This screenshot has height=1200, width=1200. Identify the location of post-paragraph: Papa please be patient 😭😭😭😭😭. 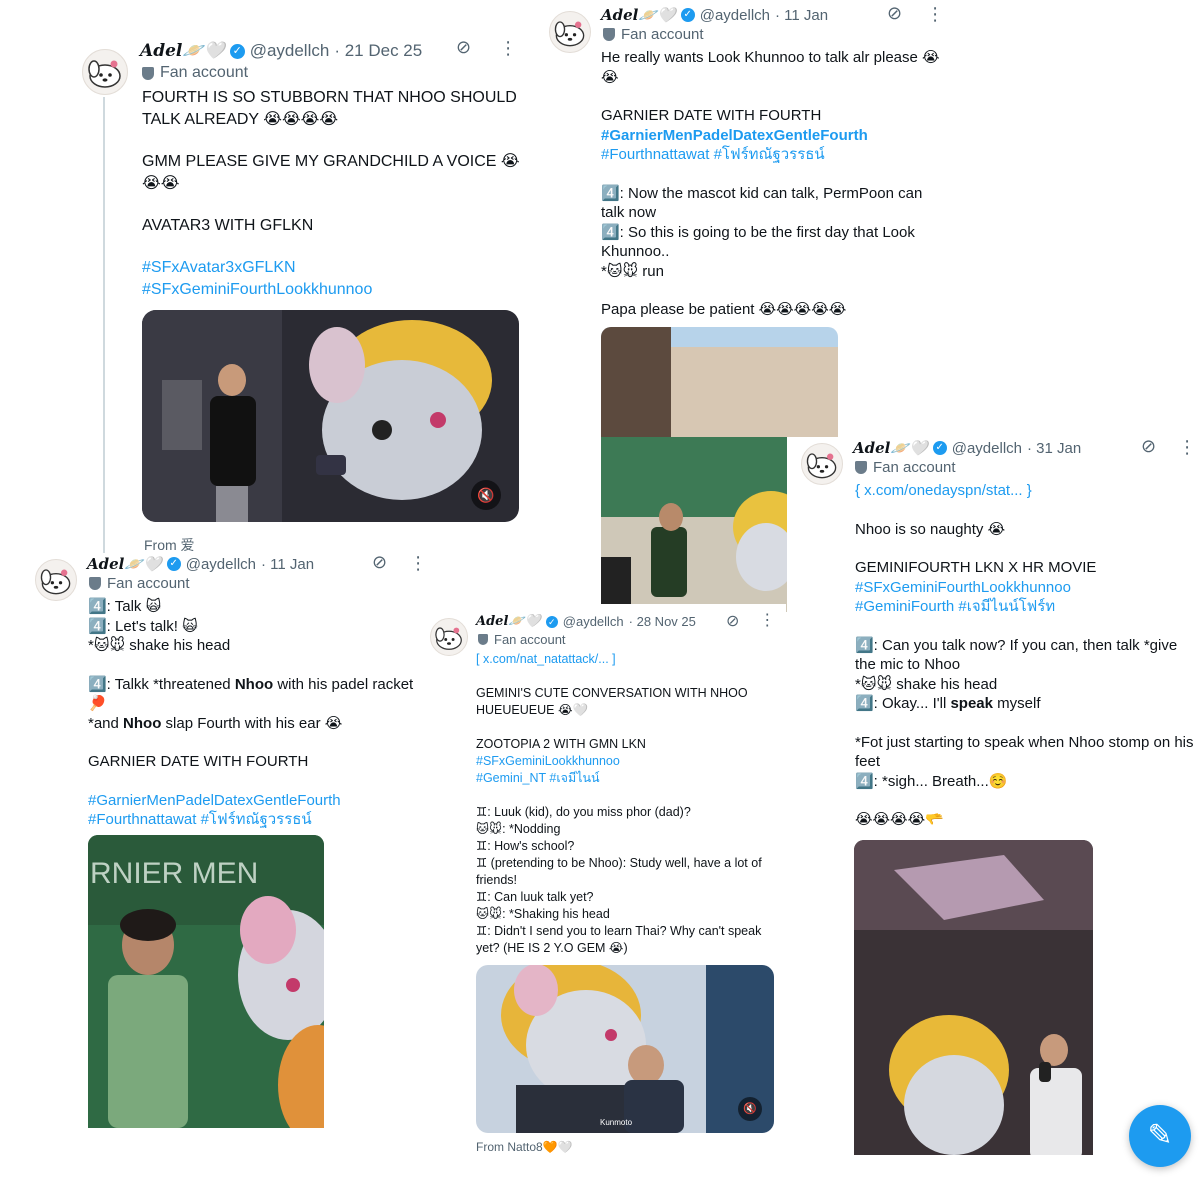
(724, 309).